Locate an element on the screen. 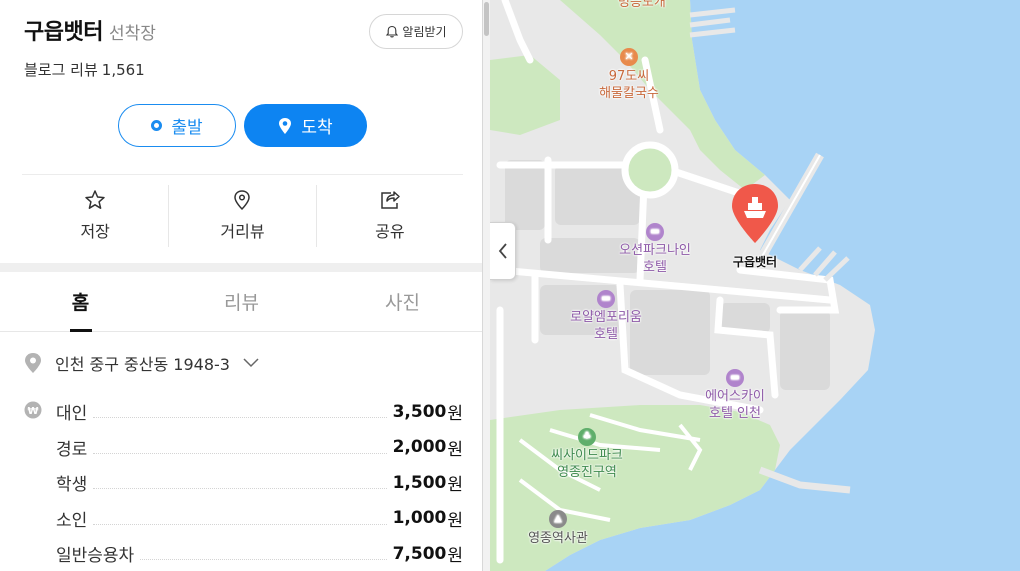 The width and height of the screenshot is (1020, 571). section-divider is located at coordinates (241, 267).